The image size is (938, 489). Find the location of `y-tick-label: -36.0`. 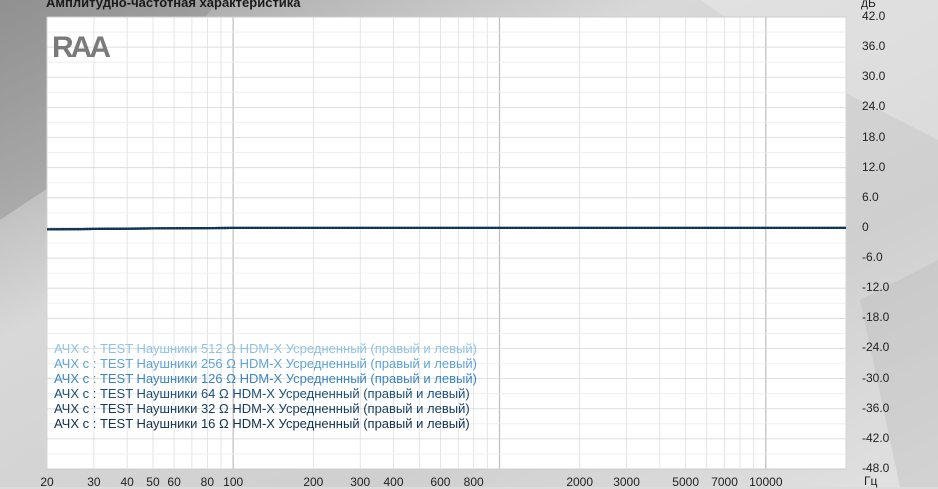

y-tick-label: -36.0 is located at coordinates (876, 407).